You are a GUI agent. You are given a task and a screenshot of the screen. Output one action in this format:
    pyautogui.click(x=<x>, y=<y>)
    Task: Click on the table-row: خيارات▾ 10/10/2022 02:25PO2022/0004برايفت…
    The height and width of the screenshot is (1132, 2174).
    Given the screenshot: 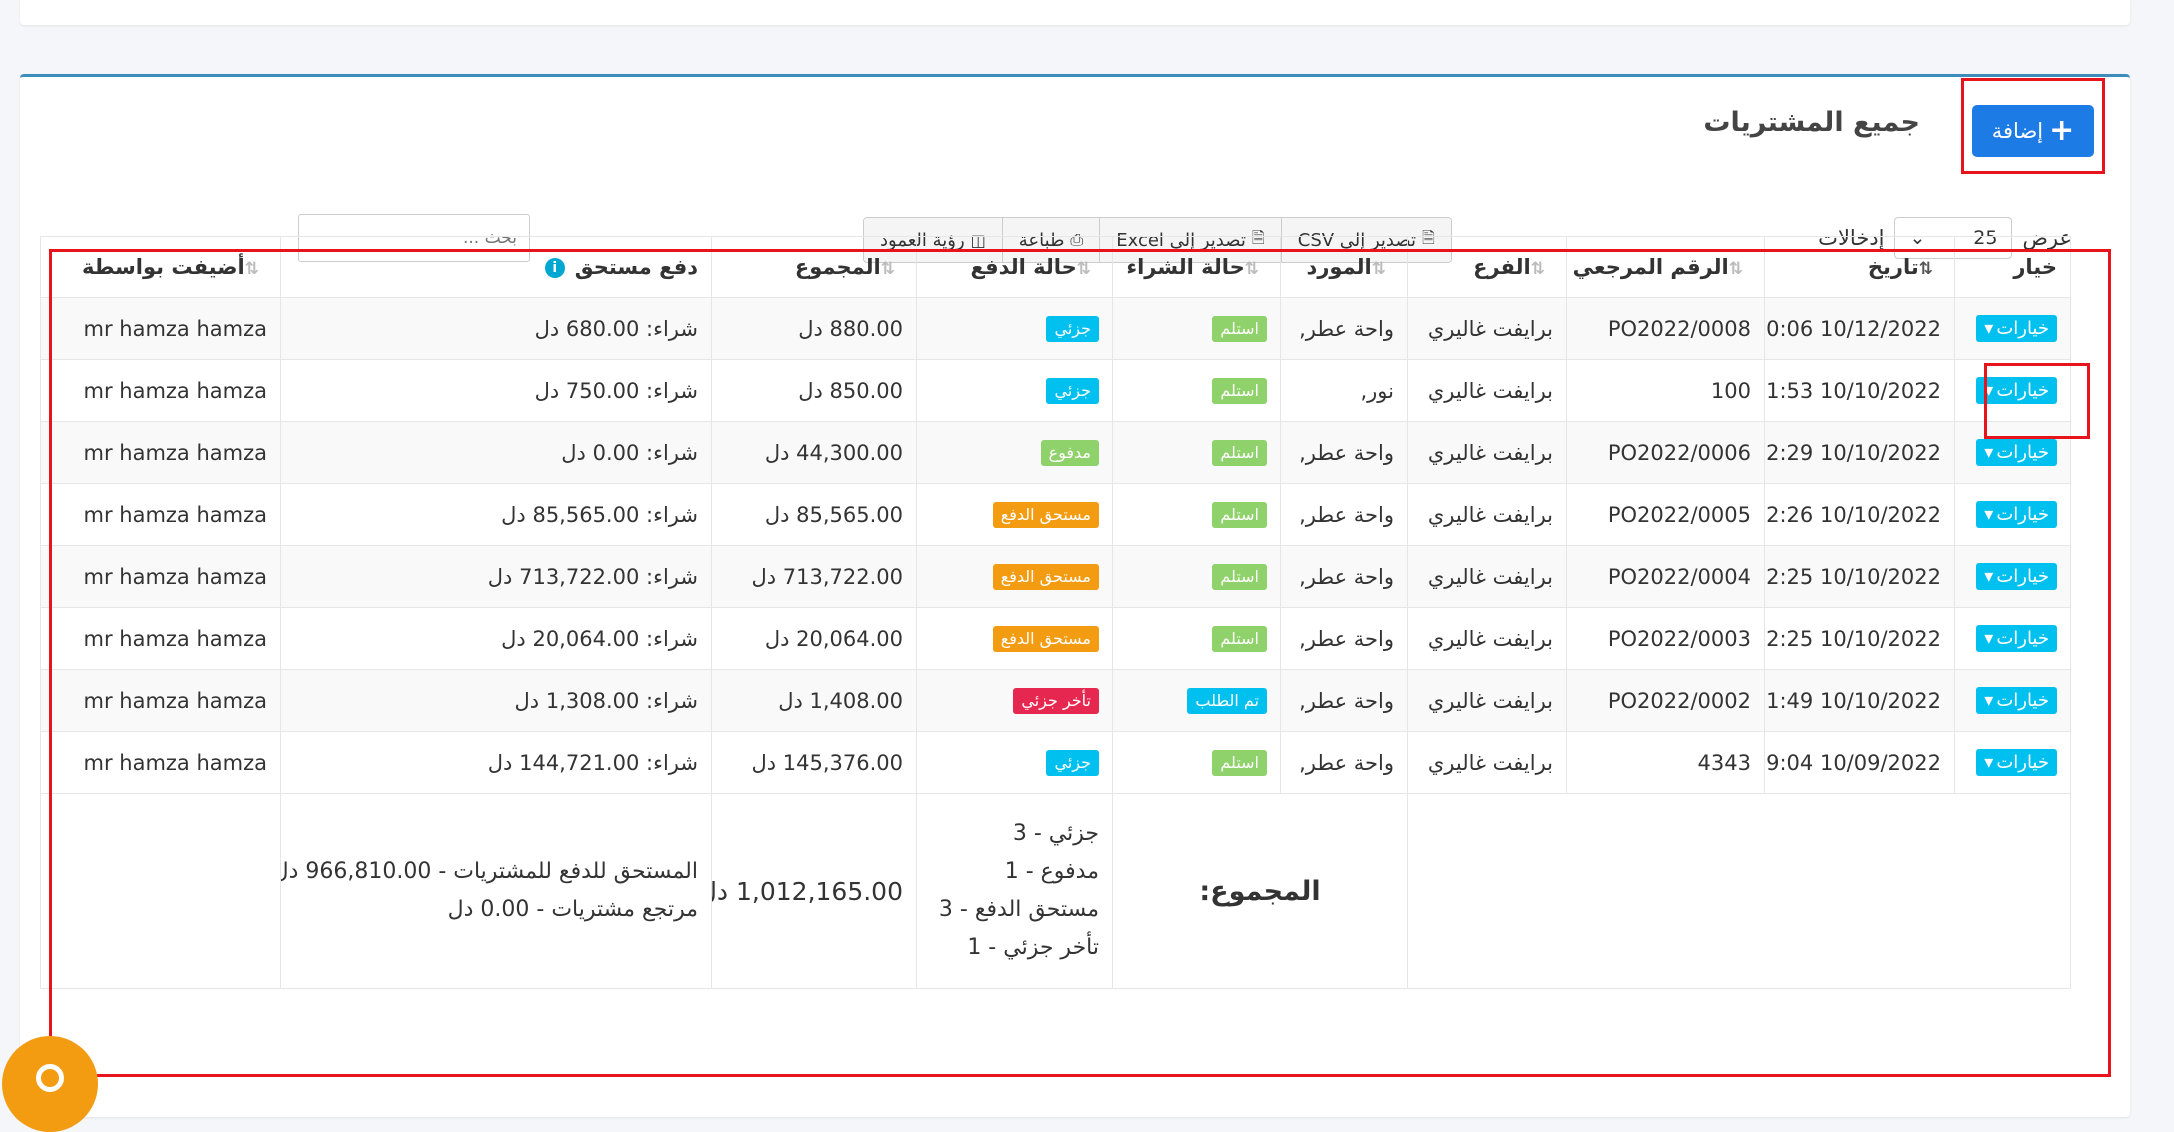 What is the action you would take?
    pyautogui.click(x=1055, y=576)
    